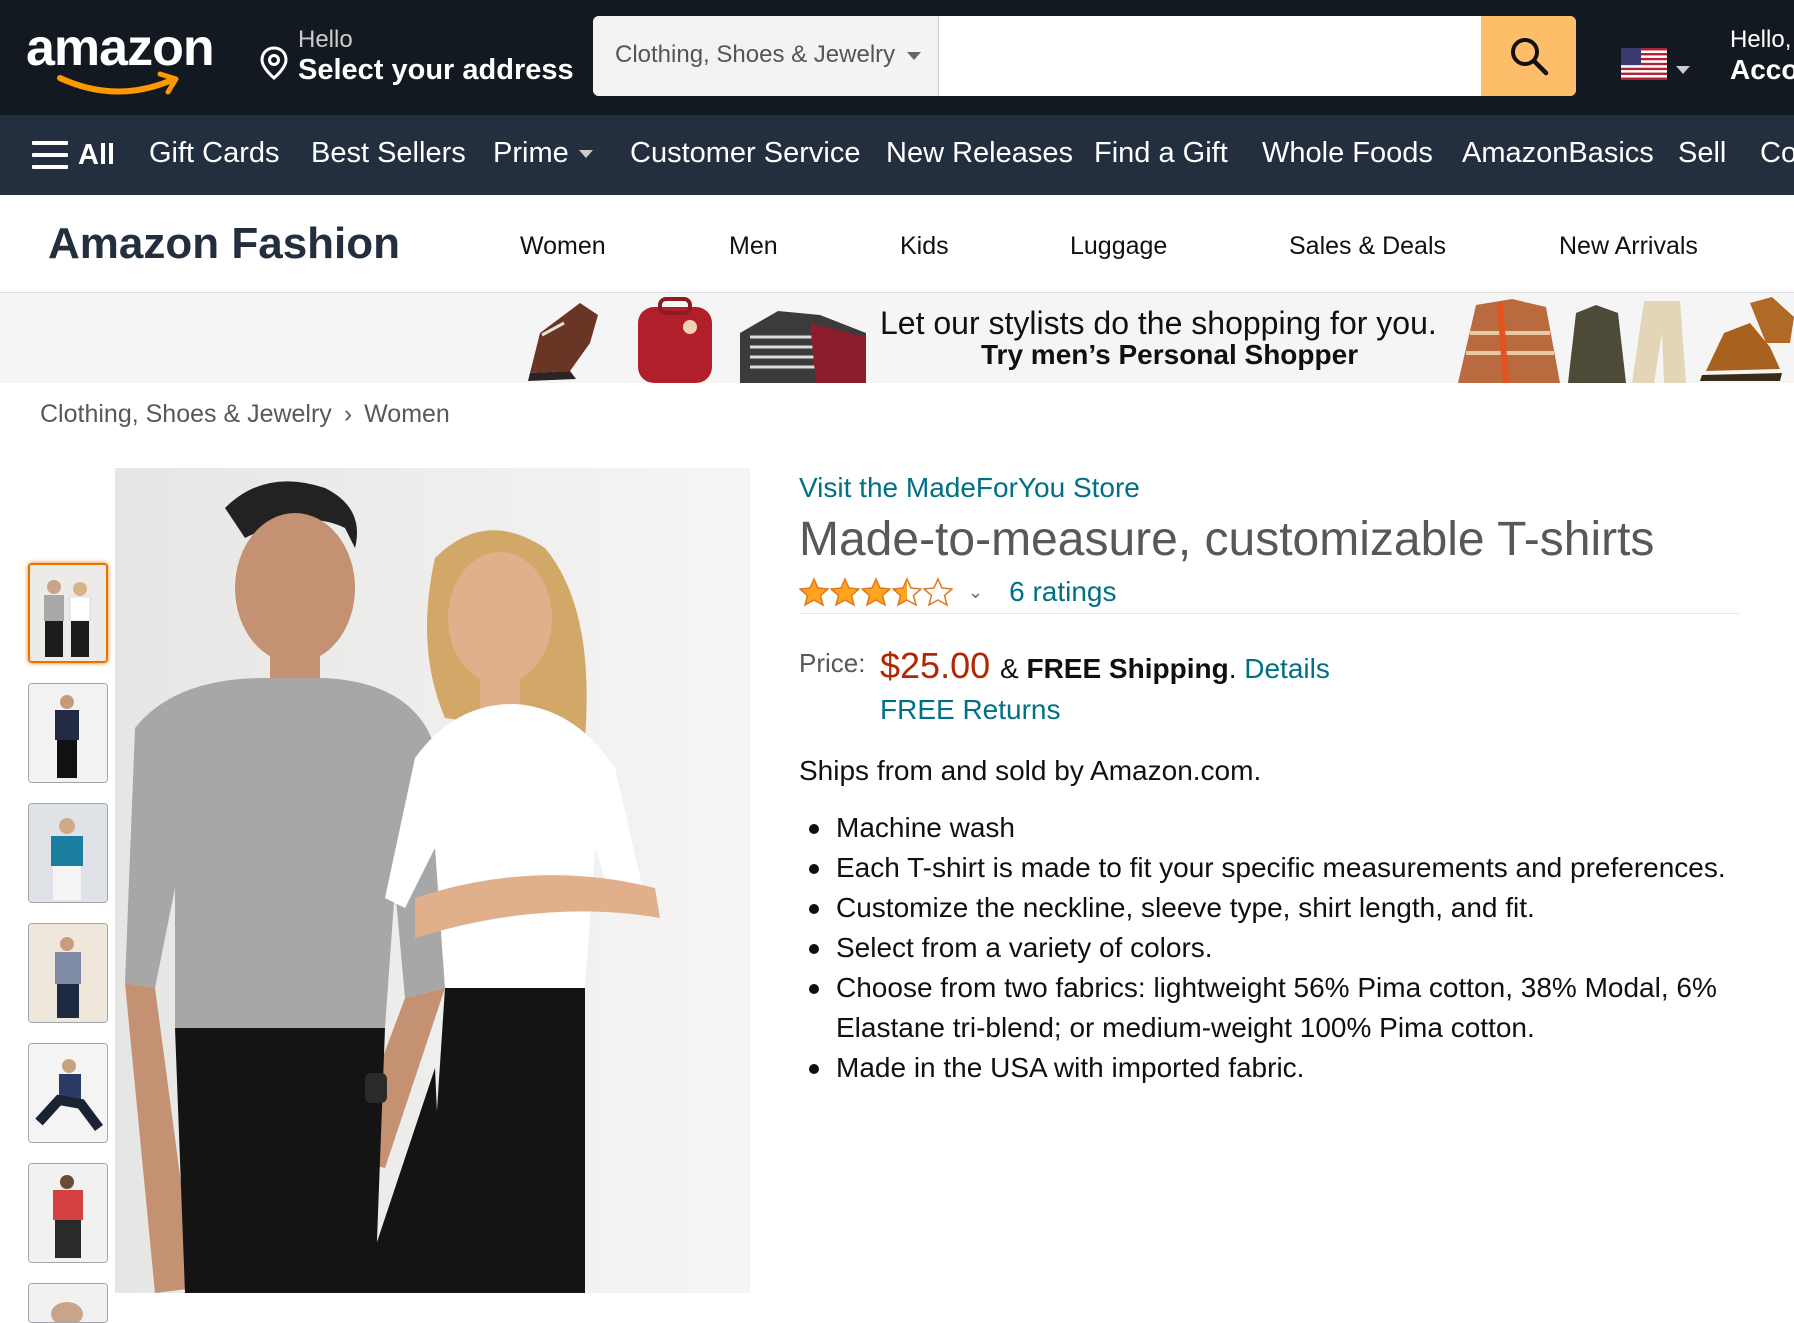 This screenshot has width=1794, height=1323. Describe the element at coordinates (1347, 153) in the screenshot. I see `nav-item-whole-foods: Whole Foods` at that location.